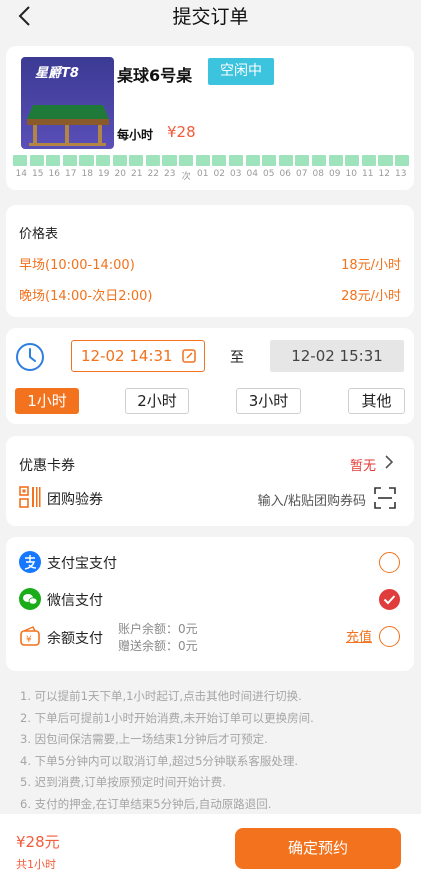 This screenshot has width=421, height=877. Describe the element at coordinates (47, 401) in the screenshot. I see `duration-1h-button: 1小时` at that location.